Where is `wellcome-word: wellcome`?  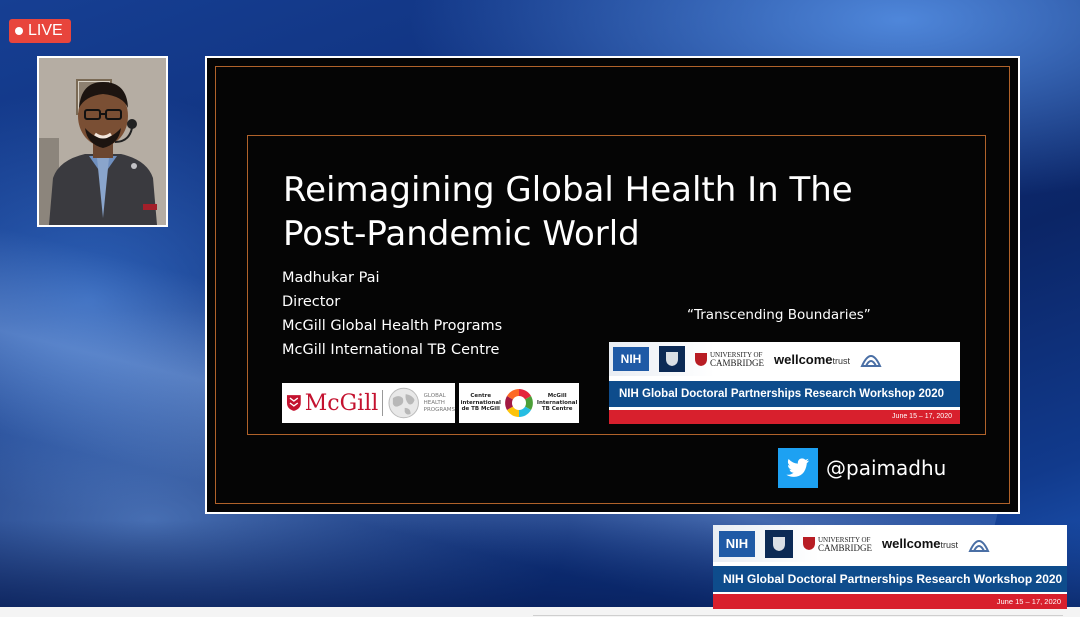 wellcome-word: wellcome is located at coordinates (803, 359).